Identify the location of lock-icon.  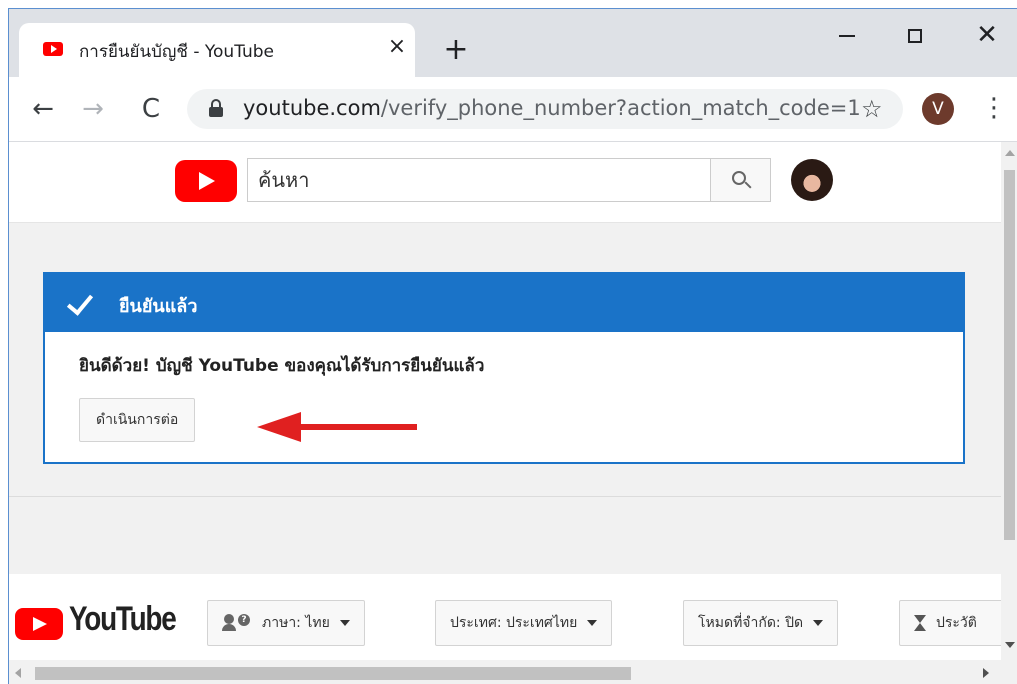
(216, 108).